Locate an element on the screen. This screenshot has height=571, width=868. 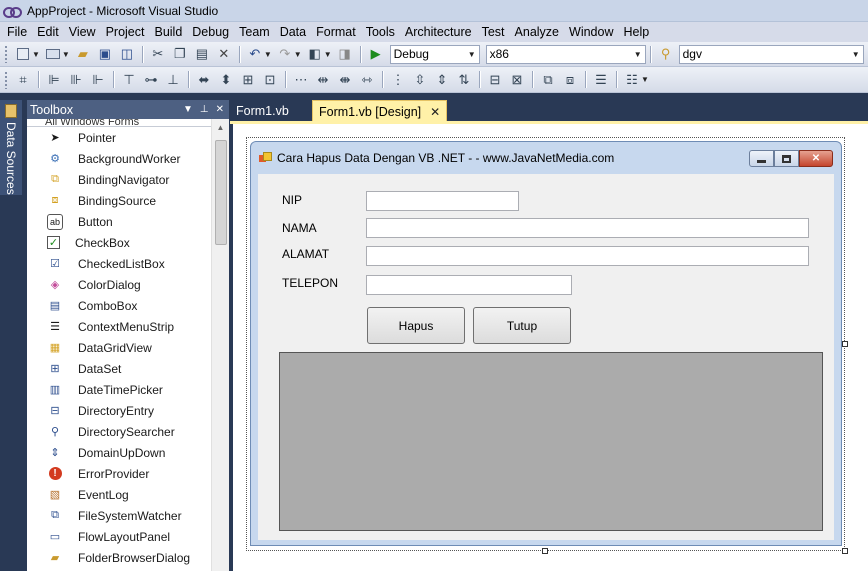
menu-help: Help is located at coordinates (636, 32).